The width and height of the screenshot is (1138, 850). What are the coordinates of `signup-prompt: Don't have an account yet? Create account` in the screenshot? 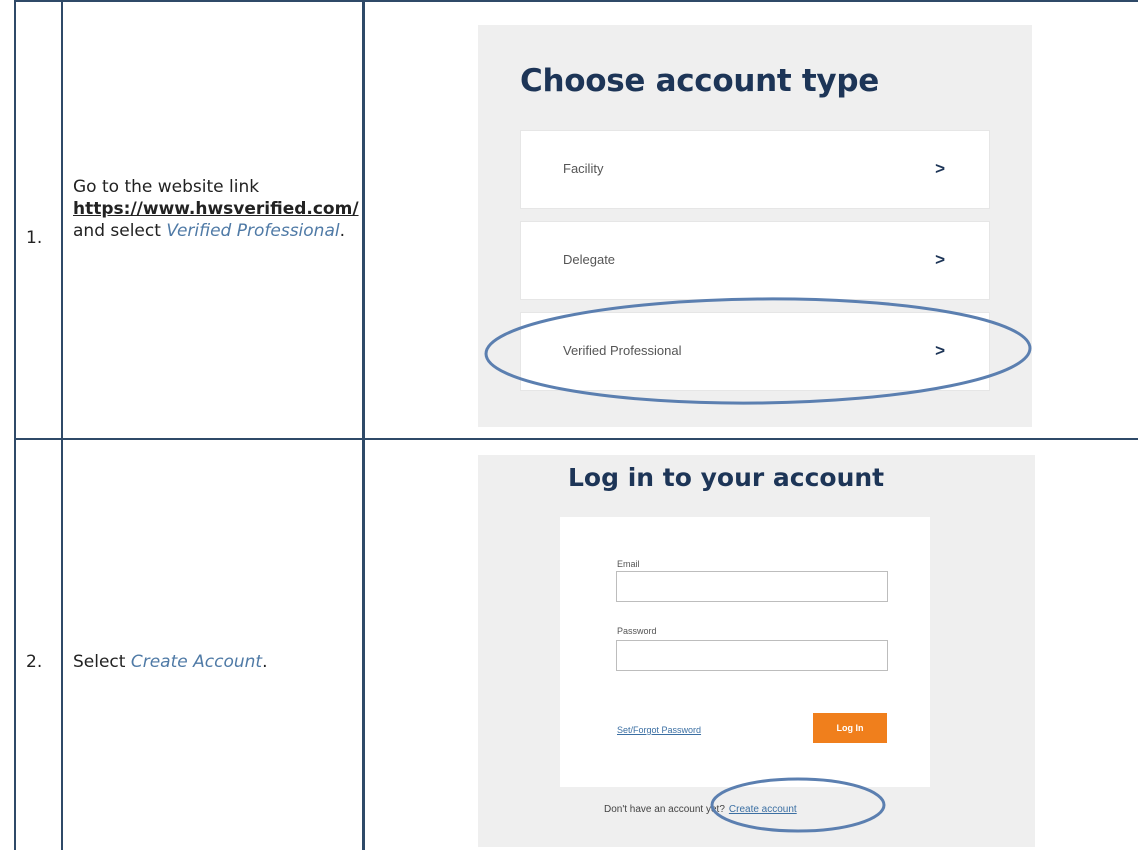 It's located at (700, 809).